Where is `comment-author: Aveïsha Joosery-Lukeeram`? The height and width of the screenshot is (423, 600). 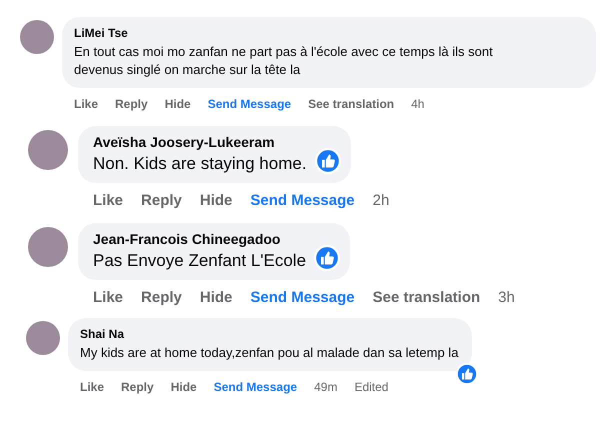 comment-author: Aveïsha Joosery-Lukeeram is located at coordinates (200, 142).